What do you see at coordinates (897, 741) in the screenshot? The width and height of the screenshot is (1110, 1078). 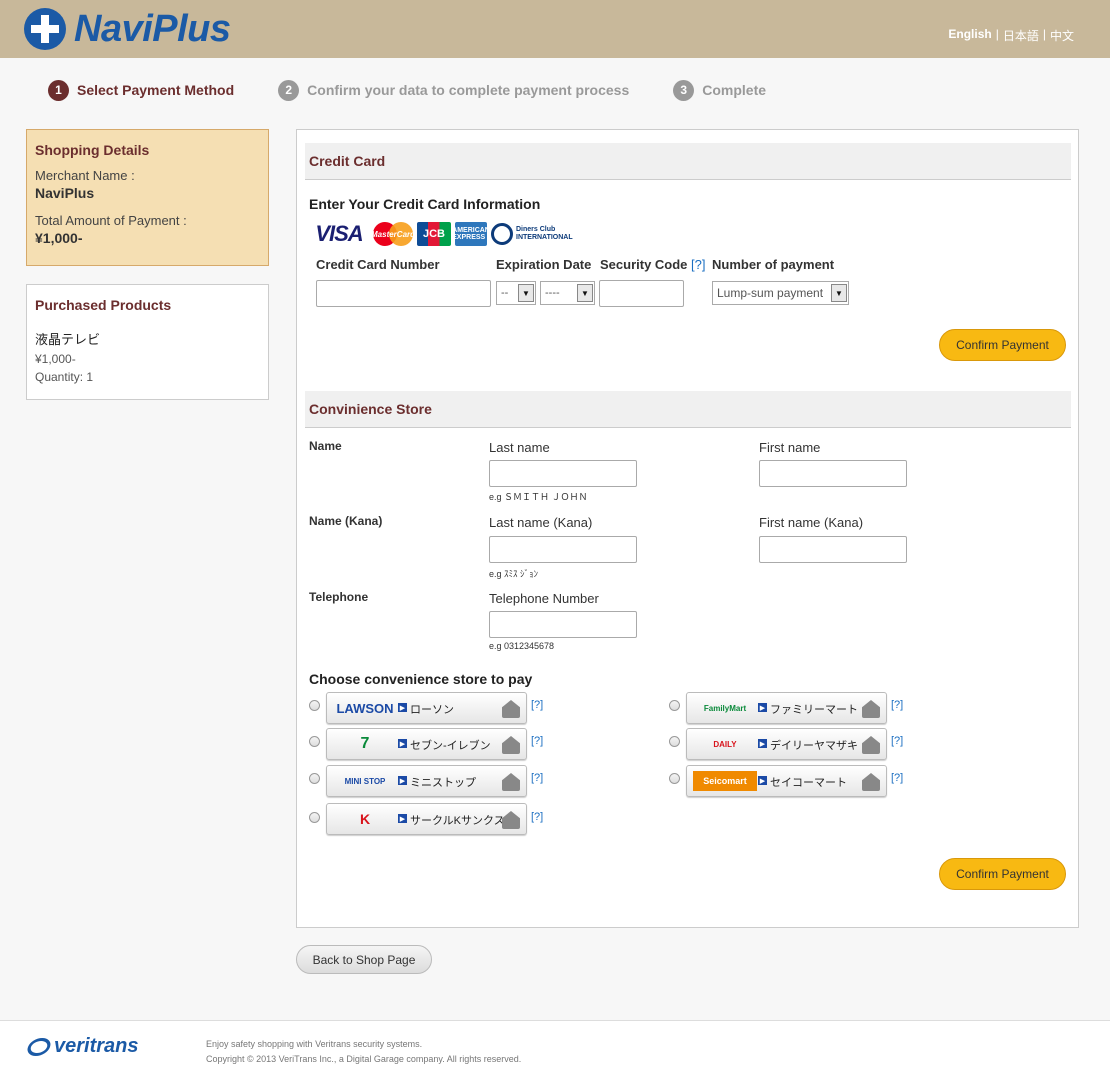 I see `store-help-daily-yamazaki: [?]` at bounding box center [897, 741].